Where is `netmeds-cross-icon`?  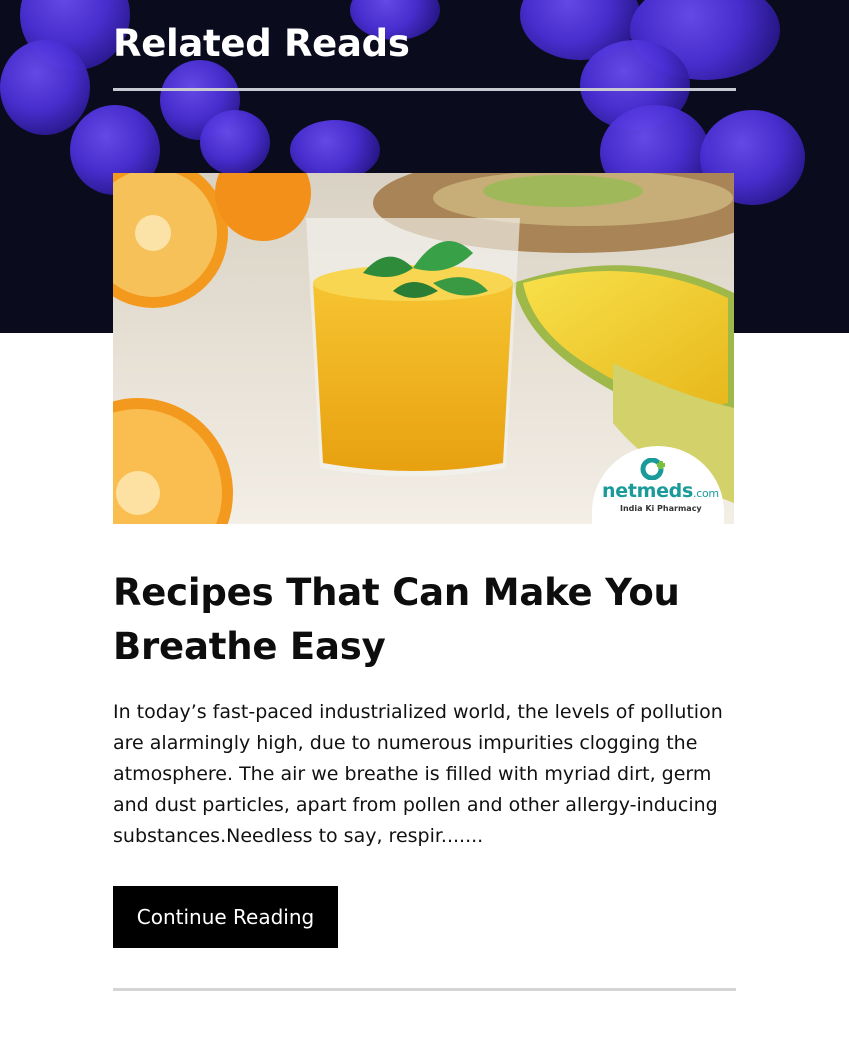
netmeds-cross-icon is located at coordinates (652, 469).